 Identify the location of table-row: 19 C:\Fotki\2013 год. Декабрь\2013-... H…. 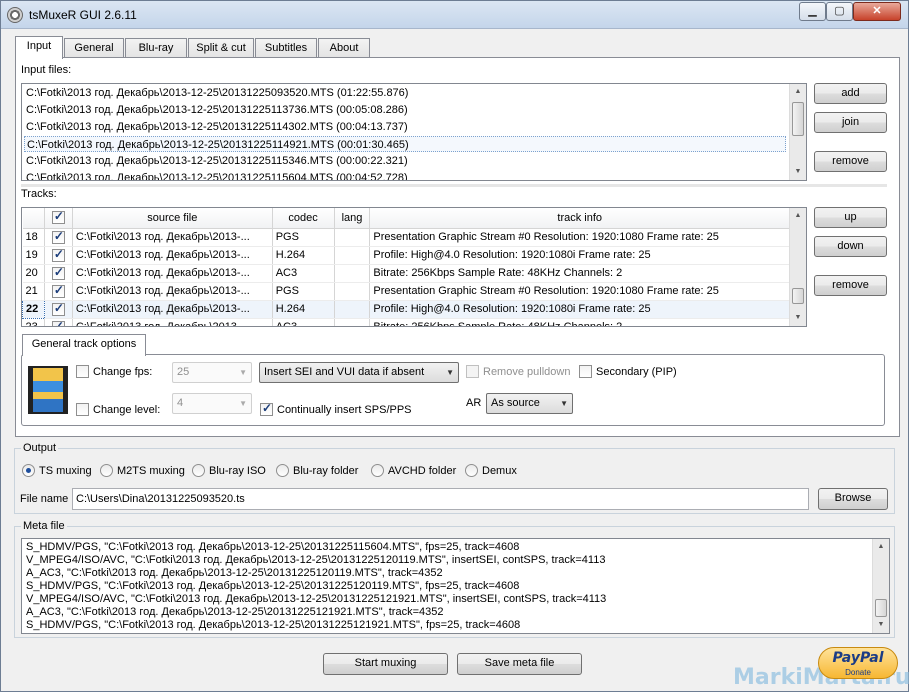
(406, 255).